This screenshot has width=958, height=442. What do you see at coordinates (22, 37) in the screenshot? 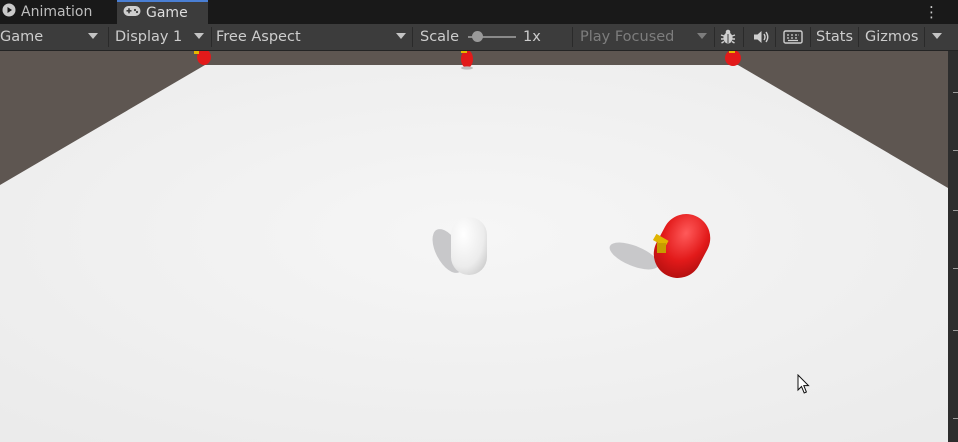
I see `display-type-label: Game` at bounding box center [22, 37].